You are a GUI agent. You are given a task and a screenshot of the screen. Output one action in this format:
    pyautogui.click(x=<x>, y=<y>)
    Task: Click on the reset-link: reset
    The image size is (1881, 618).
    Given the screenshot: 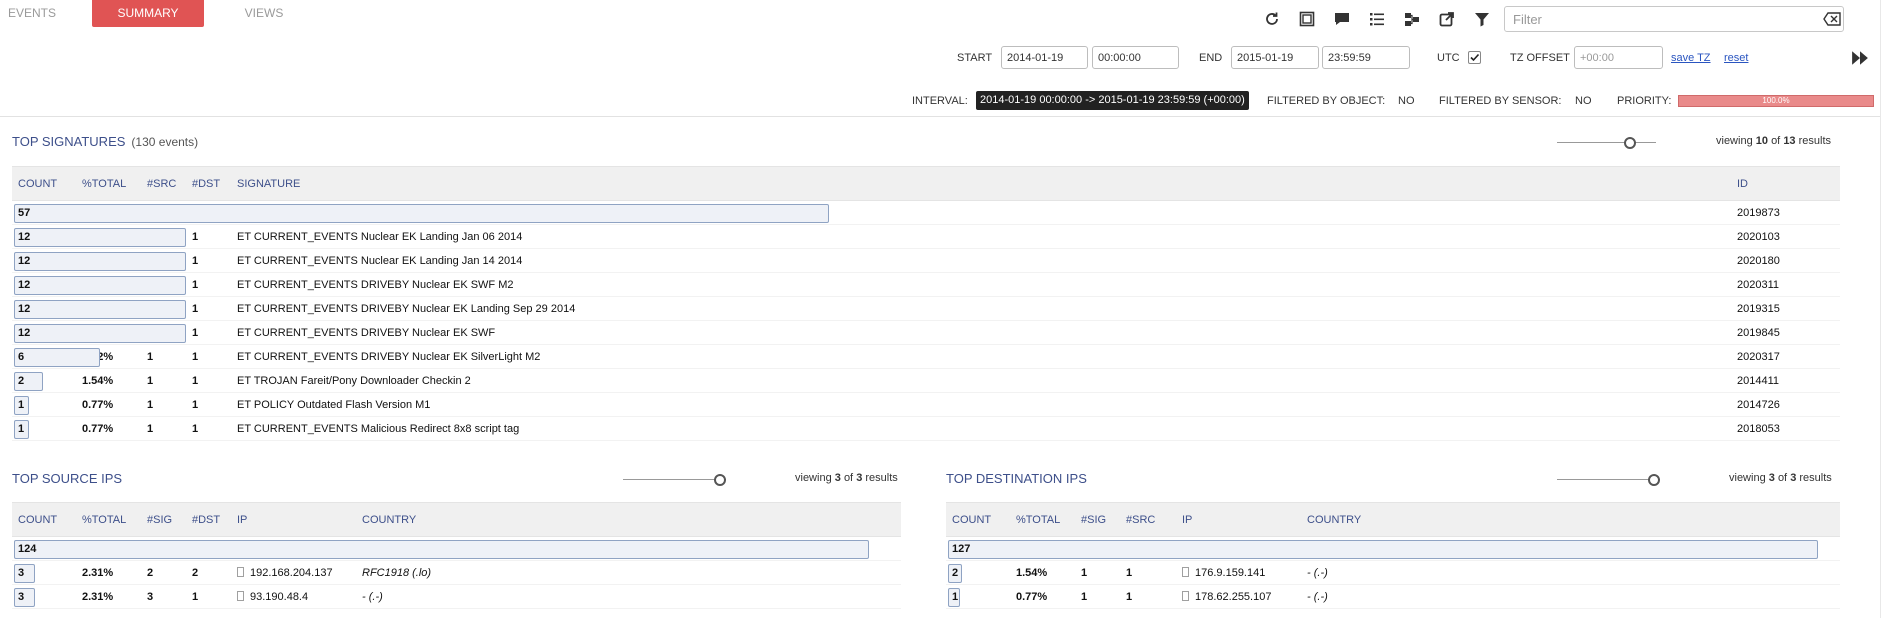 What is the action you would take?
    pyautogui.click(x=1736, y=58)
    